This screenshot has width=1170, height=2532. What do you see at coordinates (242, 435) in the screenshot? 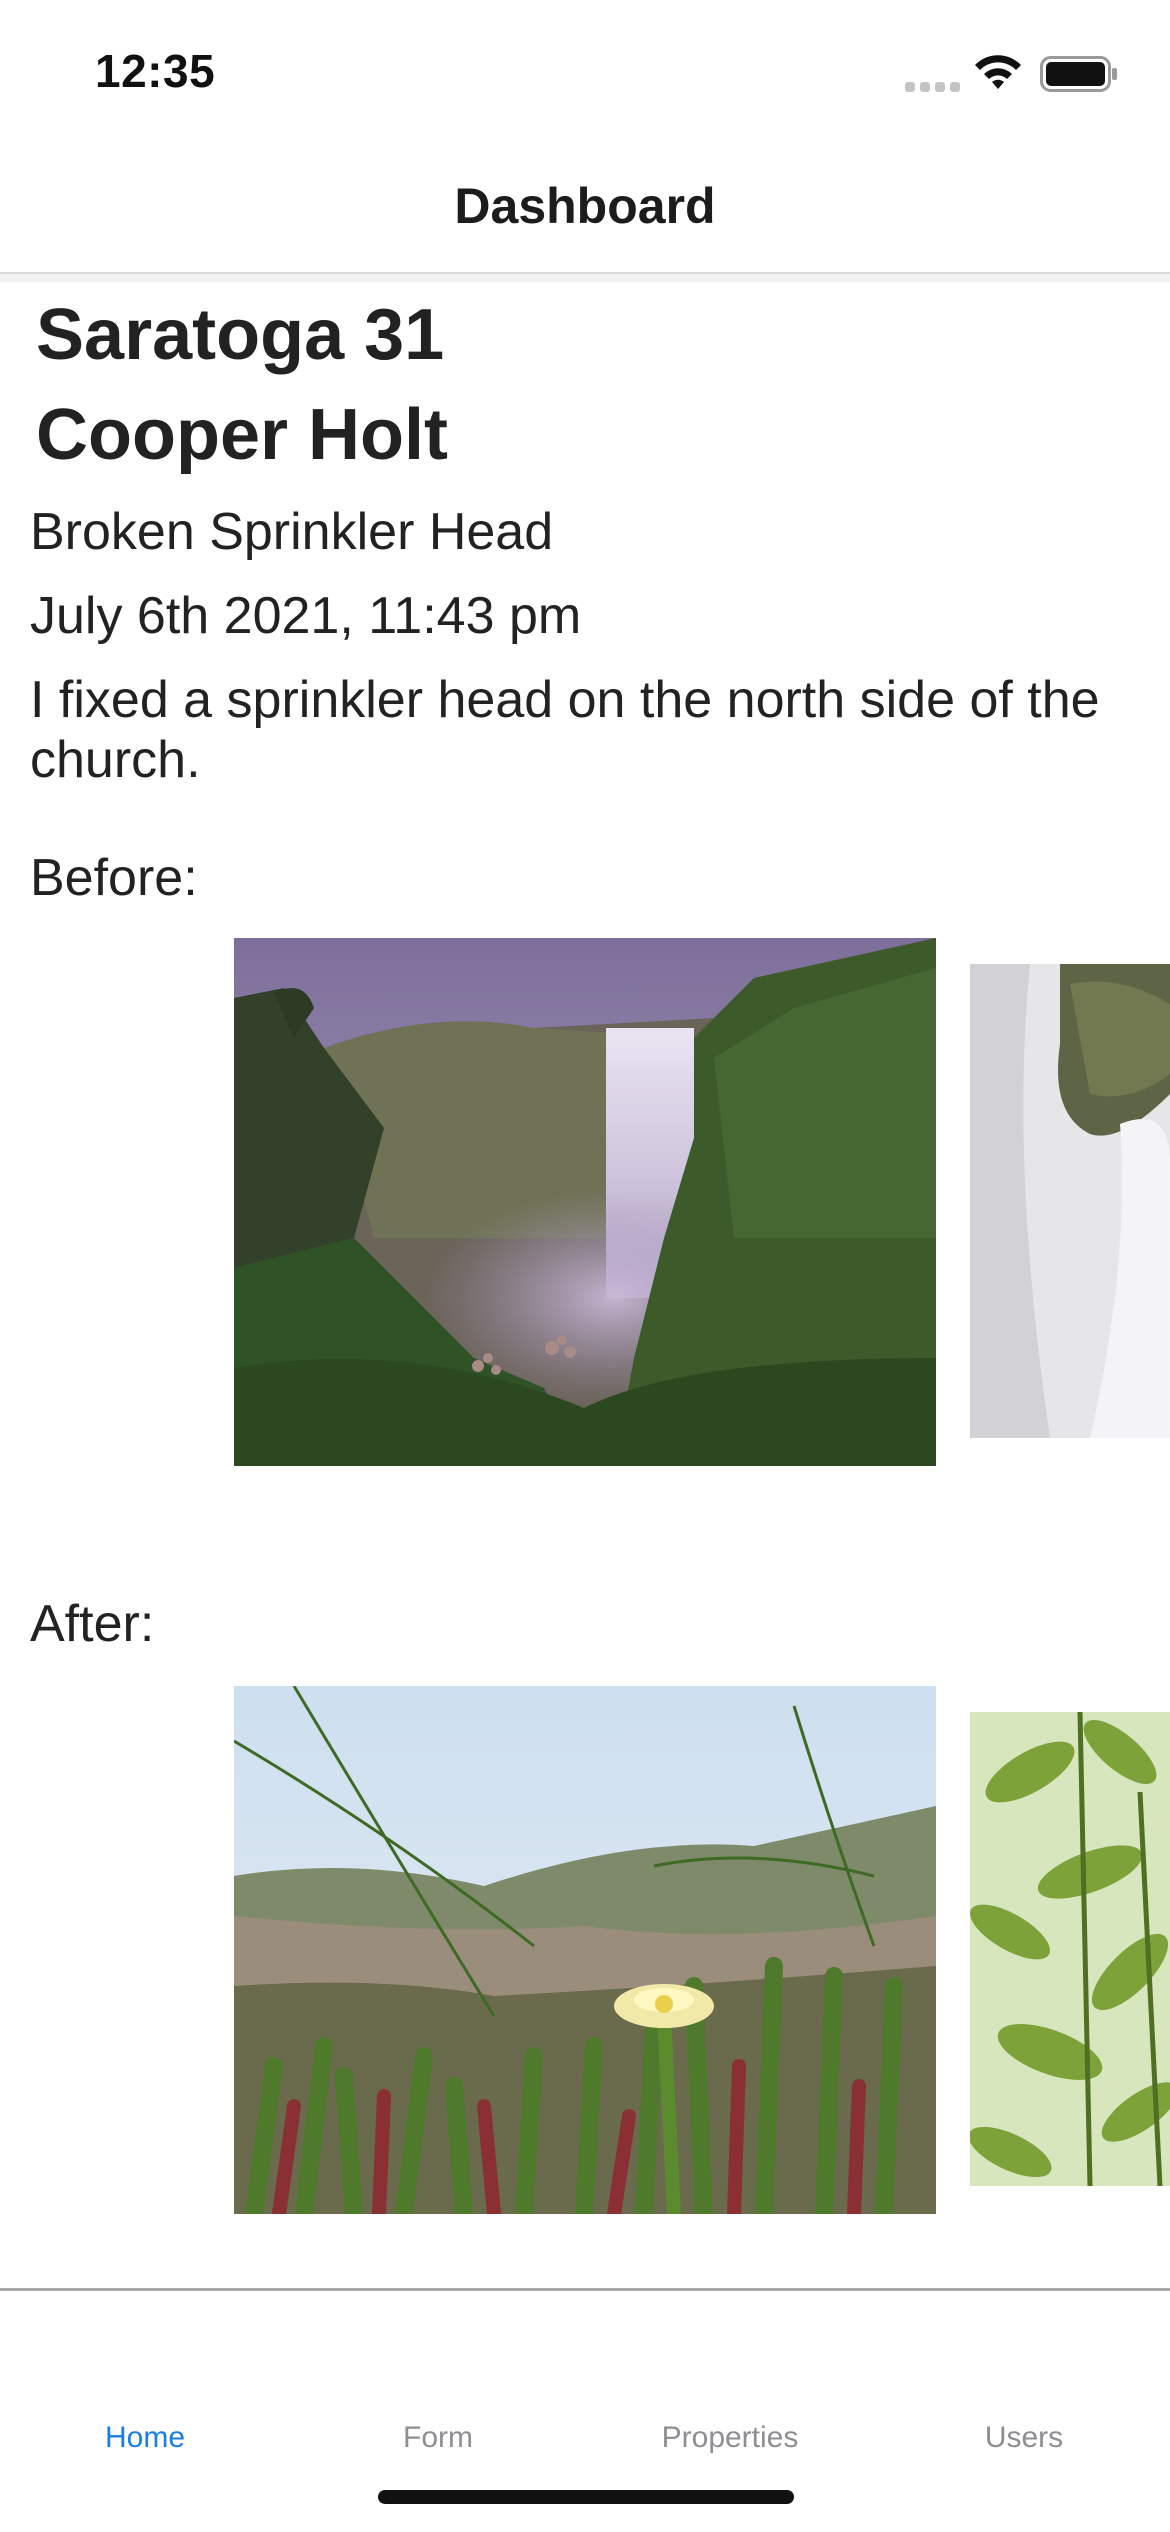
I see `user-name: Cooper Holt` at bounding box center [242, 435].